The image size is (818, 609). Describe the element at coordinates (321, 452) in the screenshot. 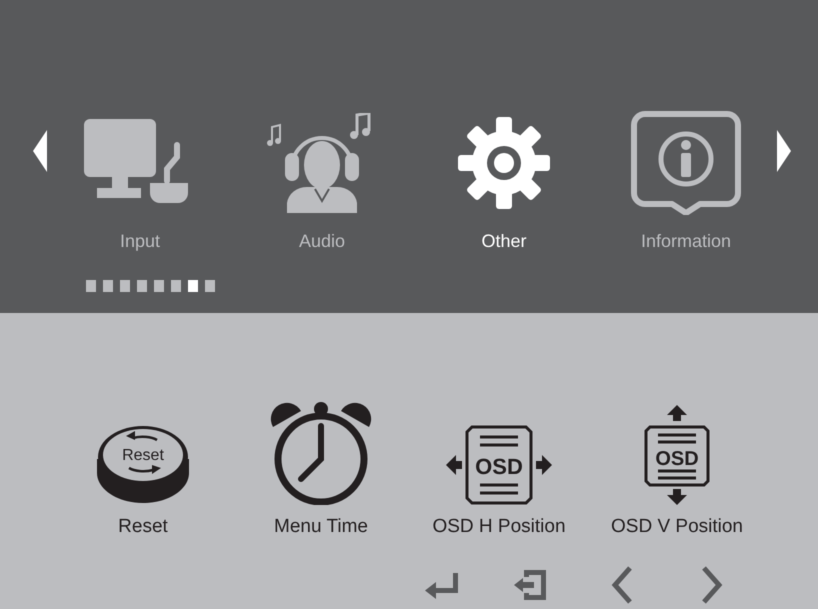

I see `alarm-clock-icon` at that location.